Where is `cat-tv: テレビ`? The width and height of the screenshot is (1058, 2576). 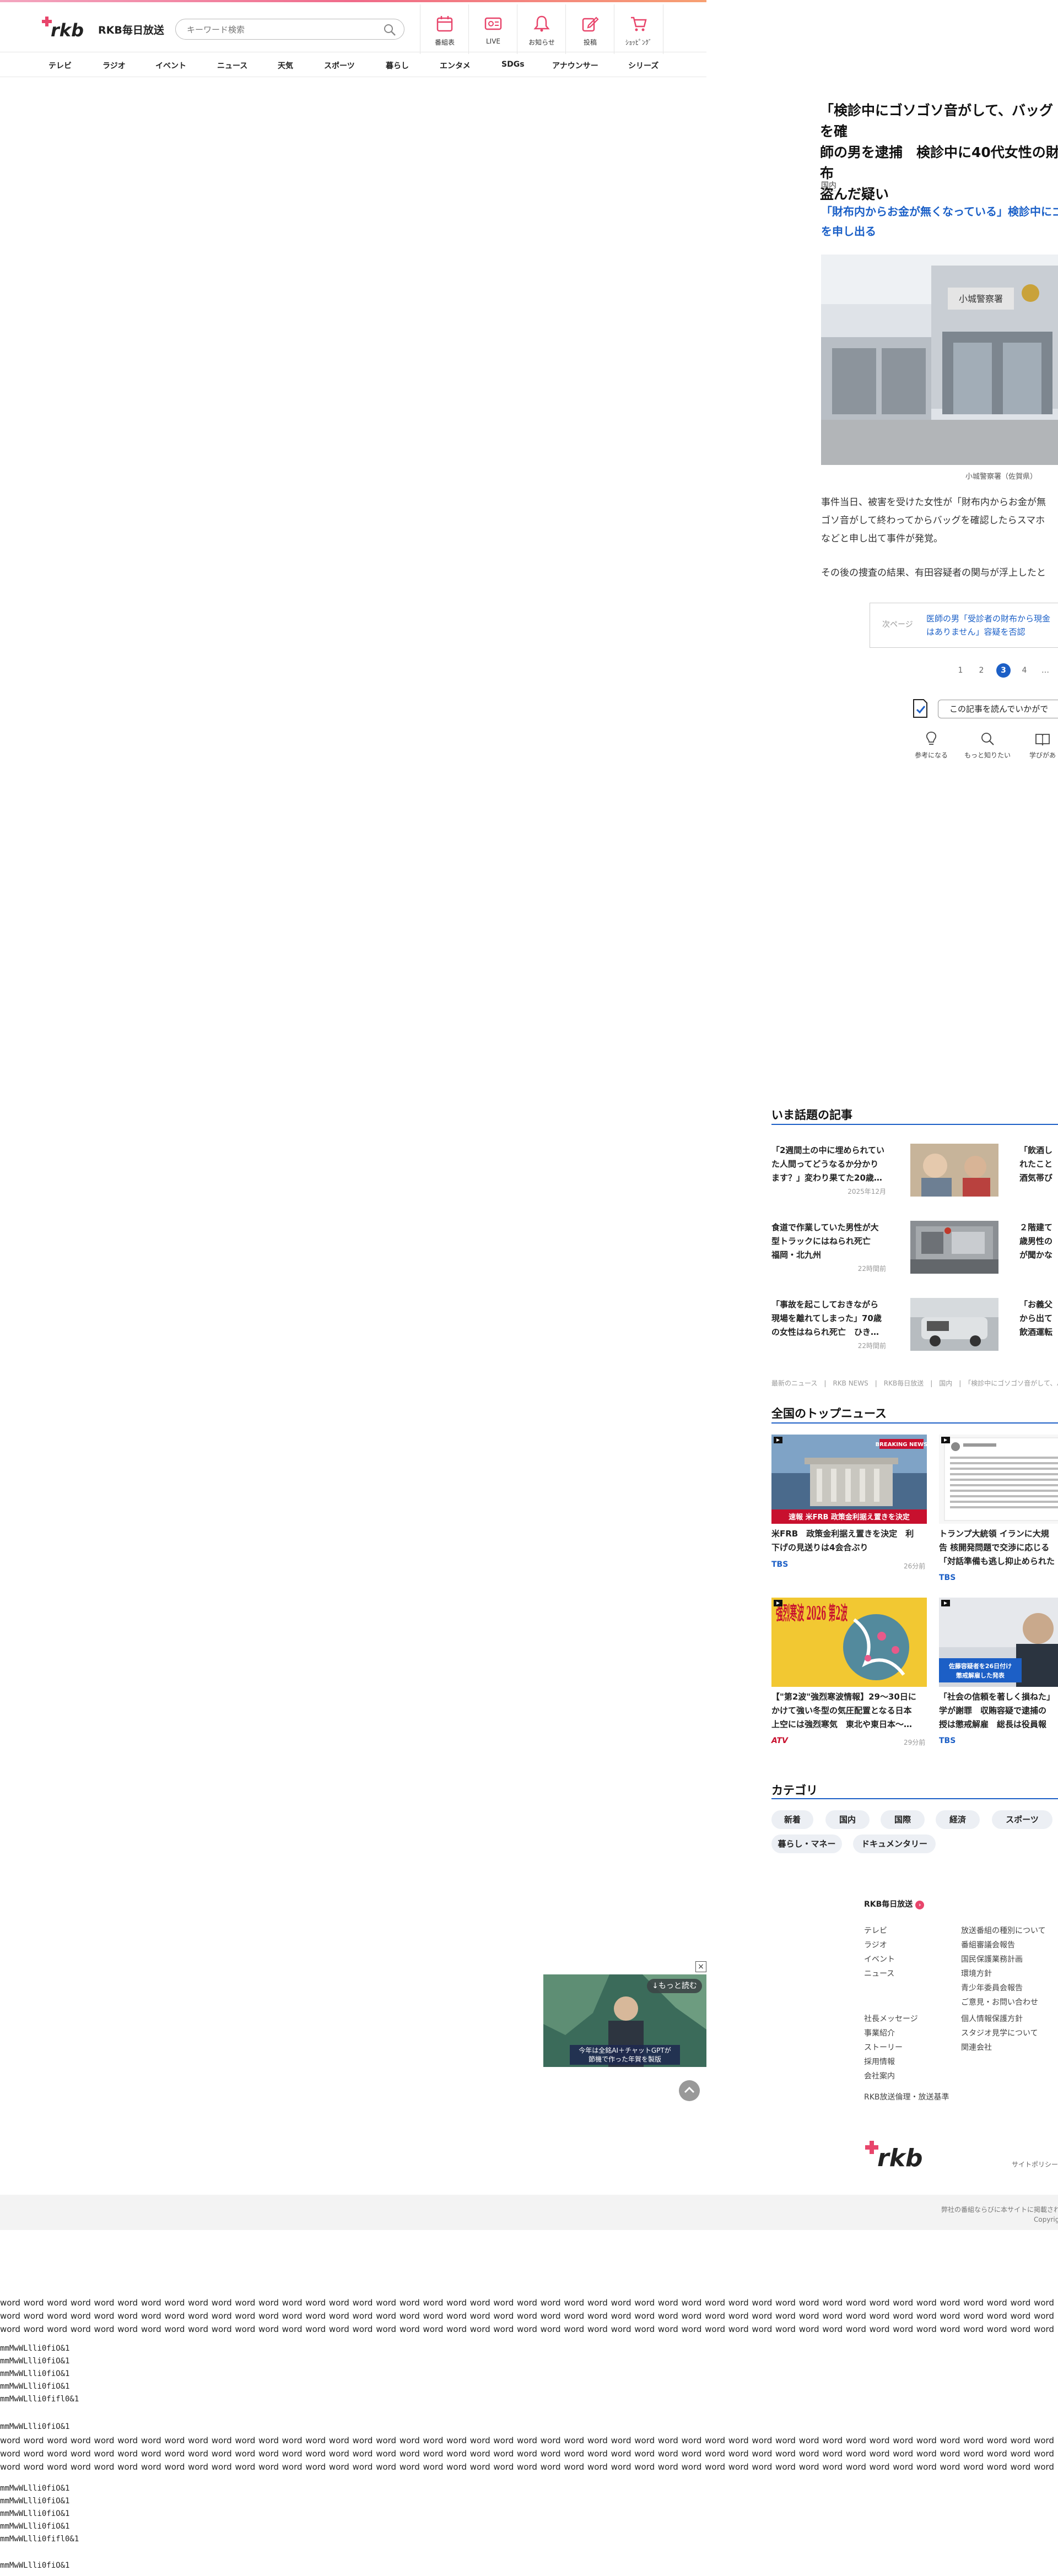
cat-tv: テレビ is located at coordinates (60, 65).